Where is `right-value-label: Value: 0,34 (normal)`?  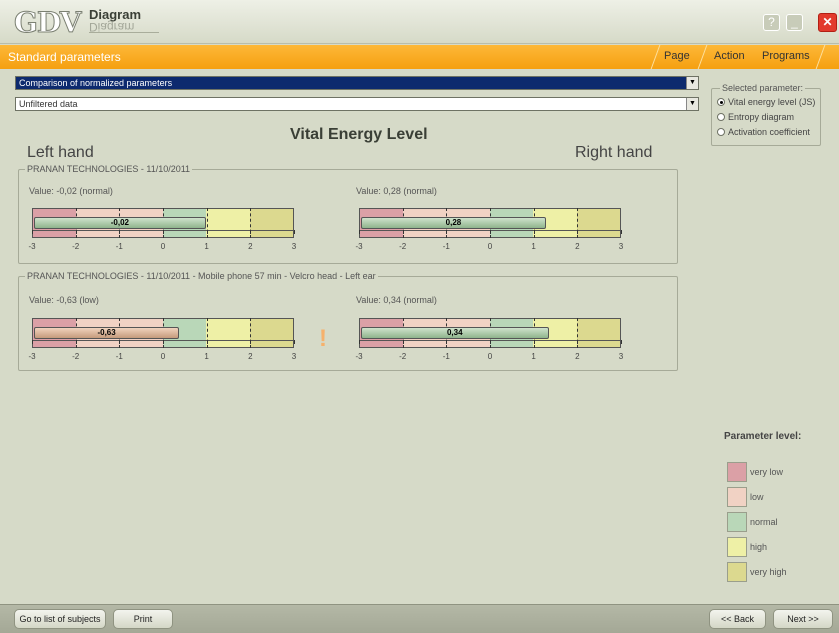 right-value-label: Value: 0,34 (normal) is located at coordinates (396, 300).